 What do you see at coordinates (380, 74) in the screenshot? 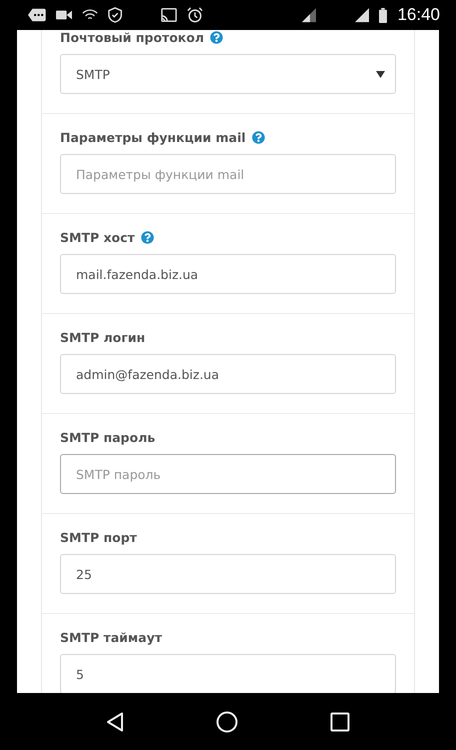
I see `caret-icon` at bounding box center [380, 74].